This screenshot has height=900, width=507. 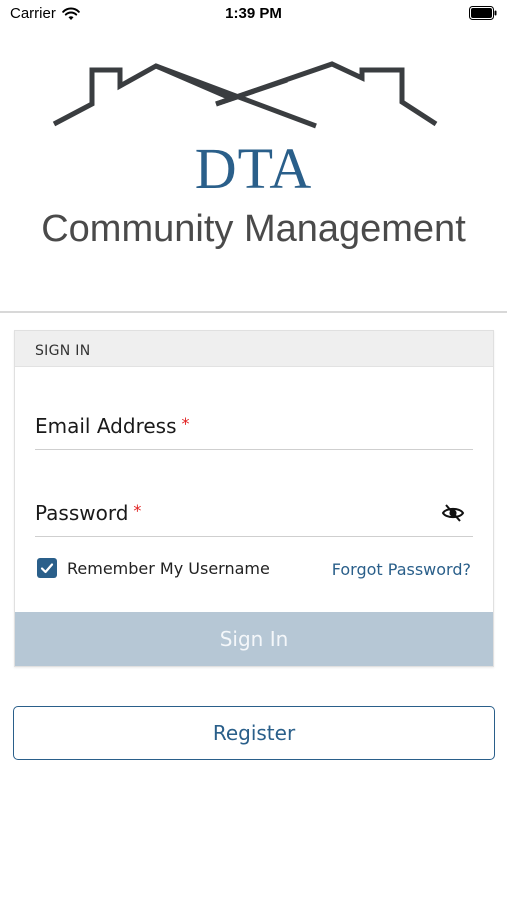 What do you see at coordinates (253, 312) in the screenshot?
I see `divider` at bounding box center [253, 312].